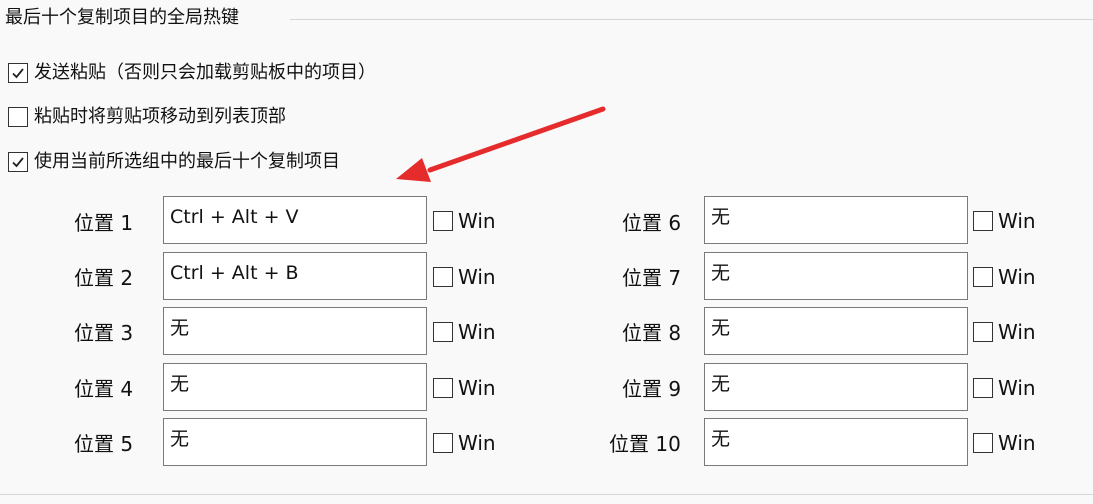 This screenshot has height=504, width=1093. I want to click on position-10-win-label: Win, so click(1017, 443).